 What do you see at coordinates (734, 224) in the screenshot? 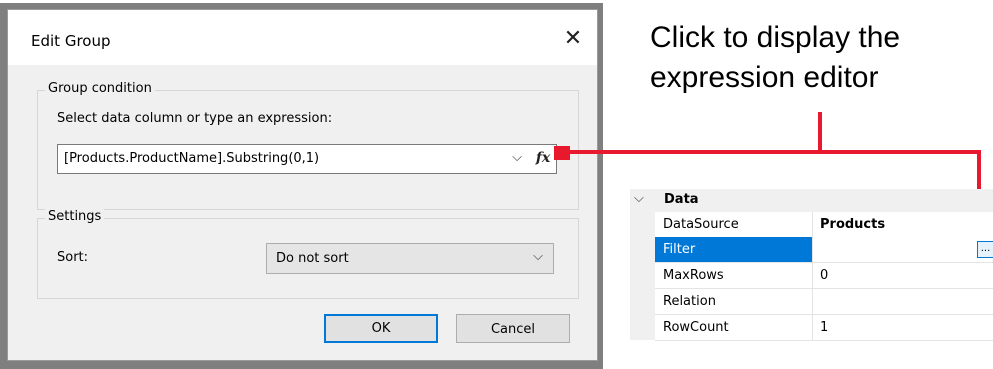
I see `property-name: DataSource` at bounding box center [734, 224].